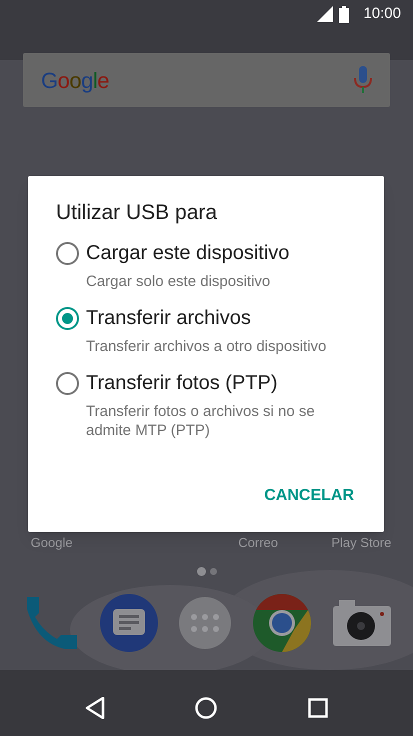 This screenshot has width=413, height=736. What do you see at coordinates (206, 80) in the screenshot?
I see `search-bar: Google` at bounding box center [206, 80].